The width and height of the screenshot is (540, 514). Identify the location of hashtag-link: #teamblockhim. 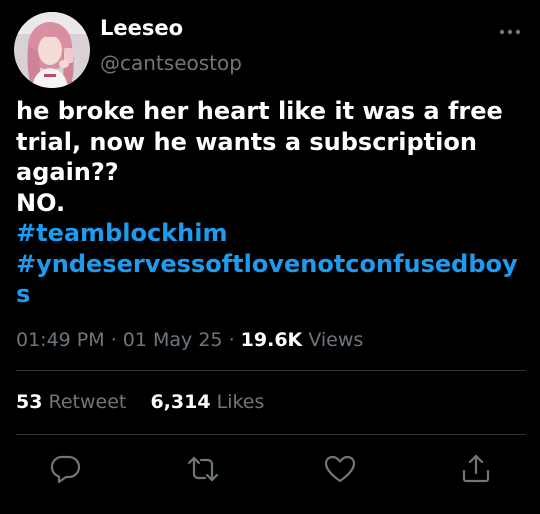
(274, 233).